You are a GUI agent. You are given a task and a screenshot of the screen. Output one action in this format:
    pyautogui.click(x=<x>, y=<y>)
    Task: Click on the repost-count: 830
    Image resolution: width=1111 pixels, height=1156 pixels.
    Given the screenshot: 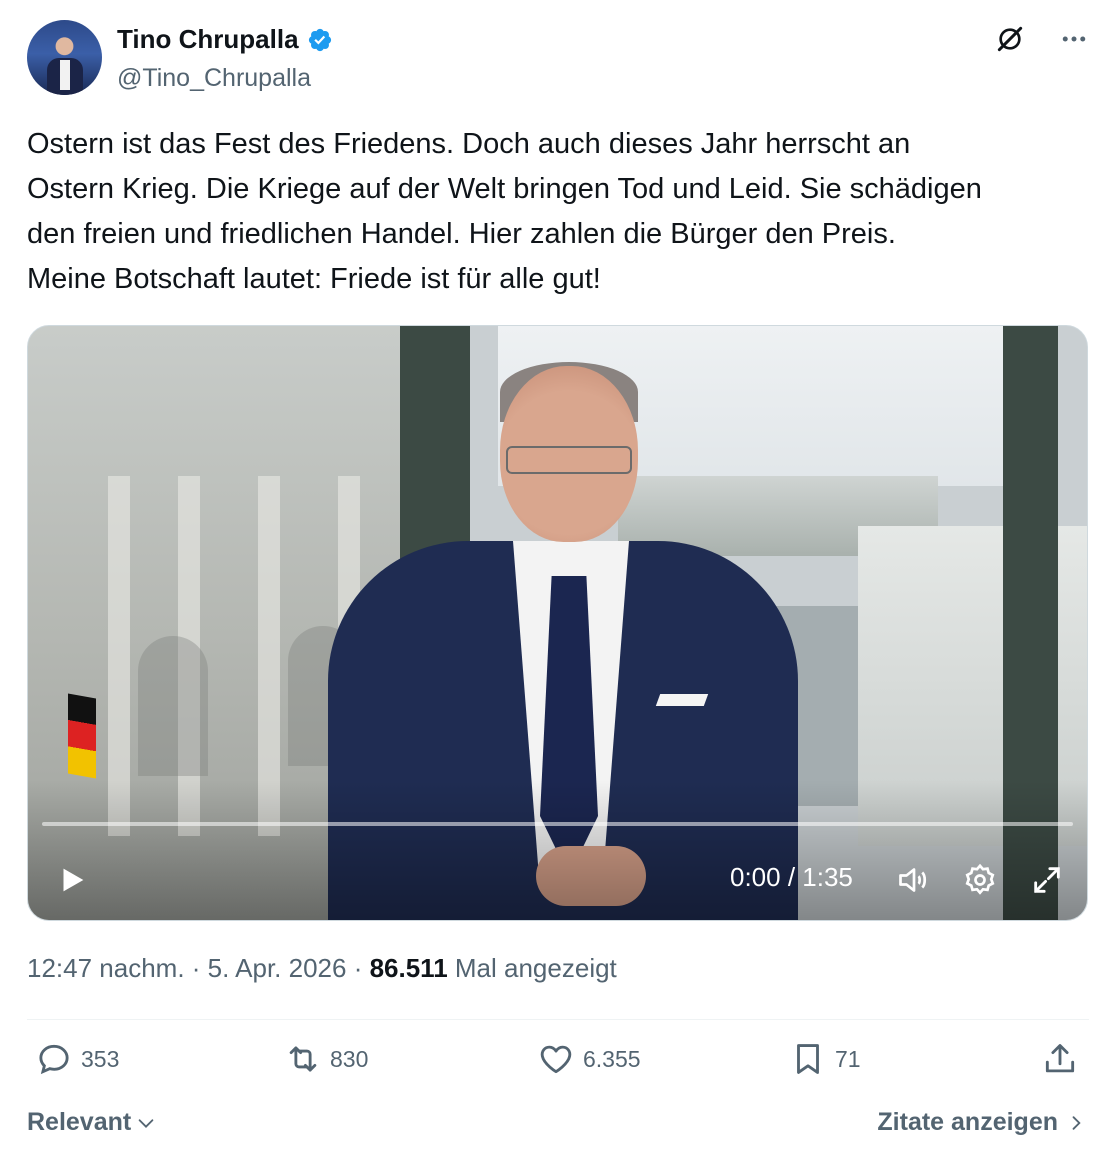 What is the action you would take?
    pyautogui.click(x=349, y=1058)
    